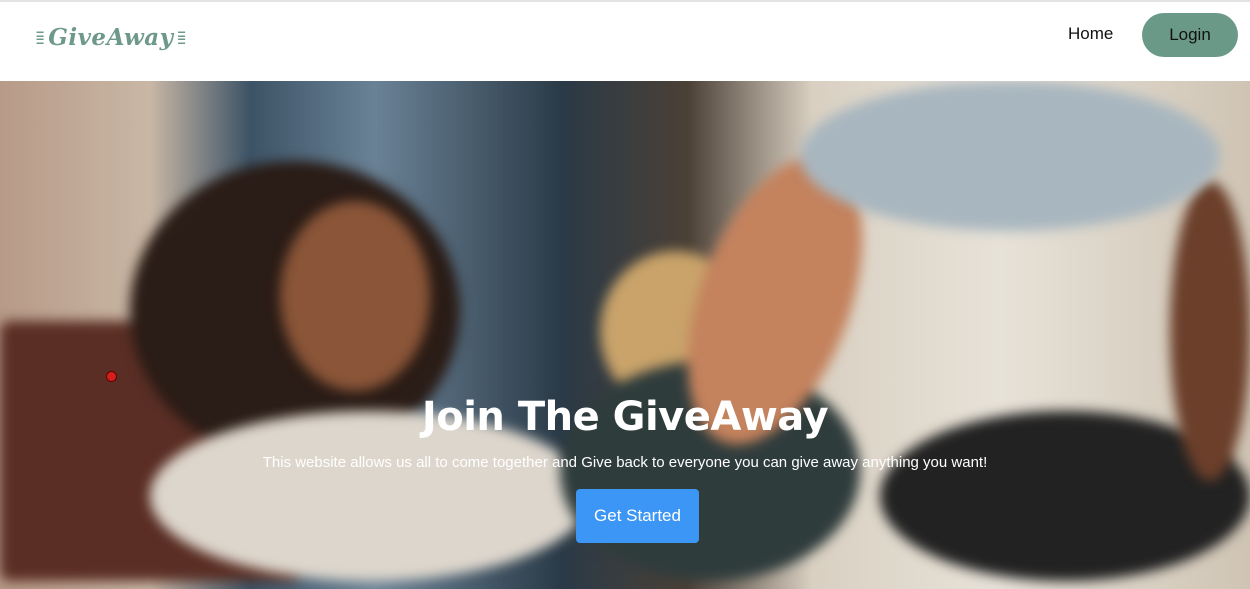 The image size is (1250, 589). What do you see at coordinates (625, 417) in the screenshot?
I see `hero-title: Join The GiveAway` at bounding box center [625, 417].